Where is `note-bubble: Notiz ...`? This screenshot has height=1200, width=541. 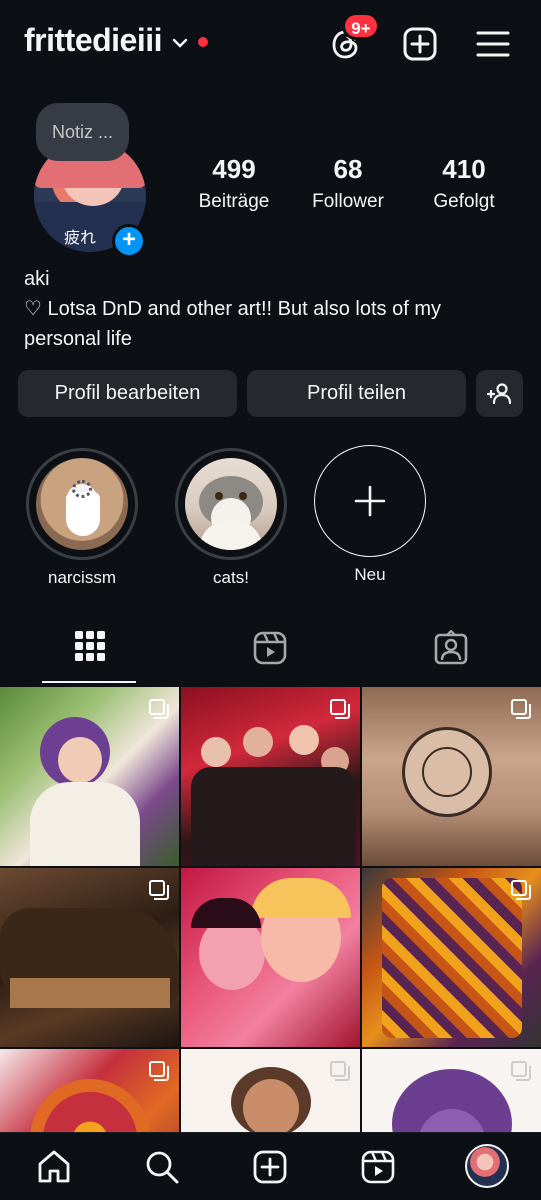
note-bubble: Notiz ... is located at coordinates (82, 132).